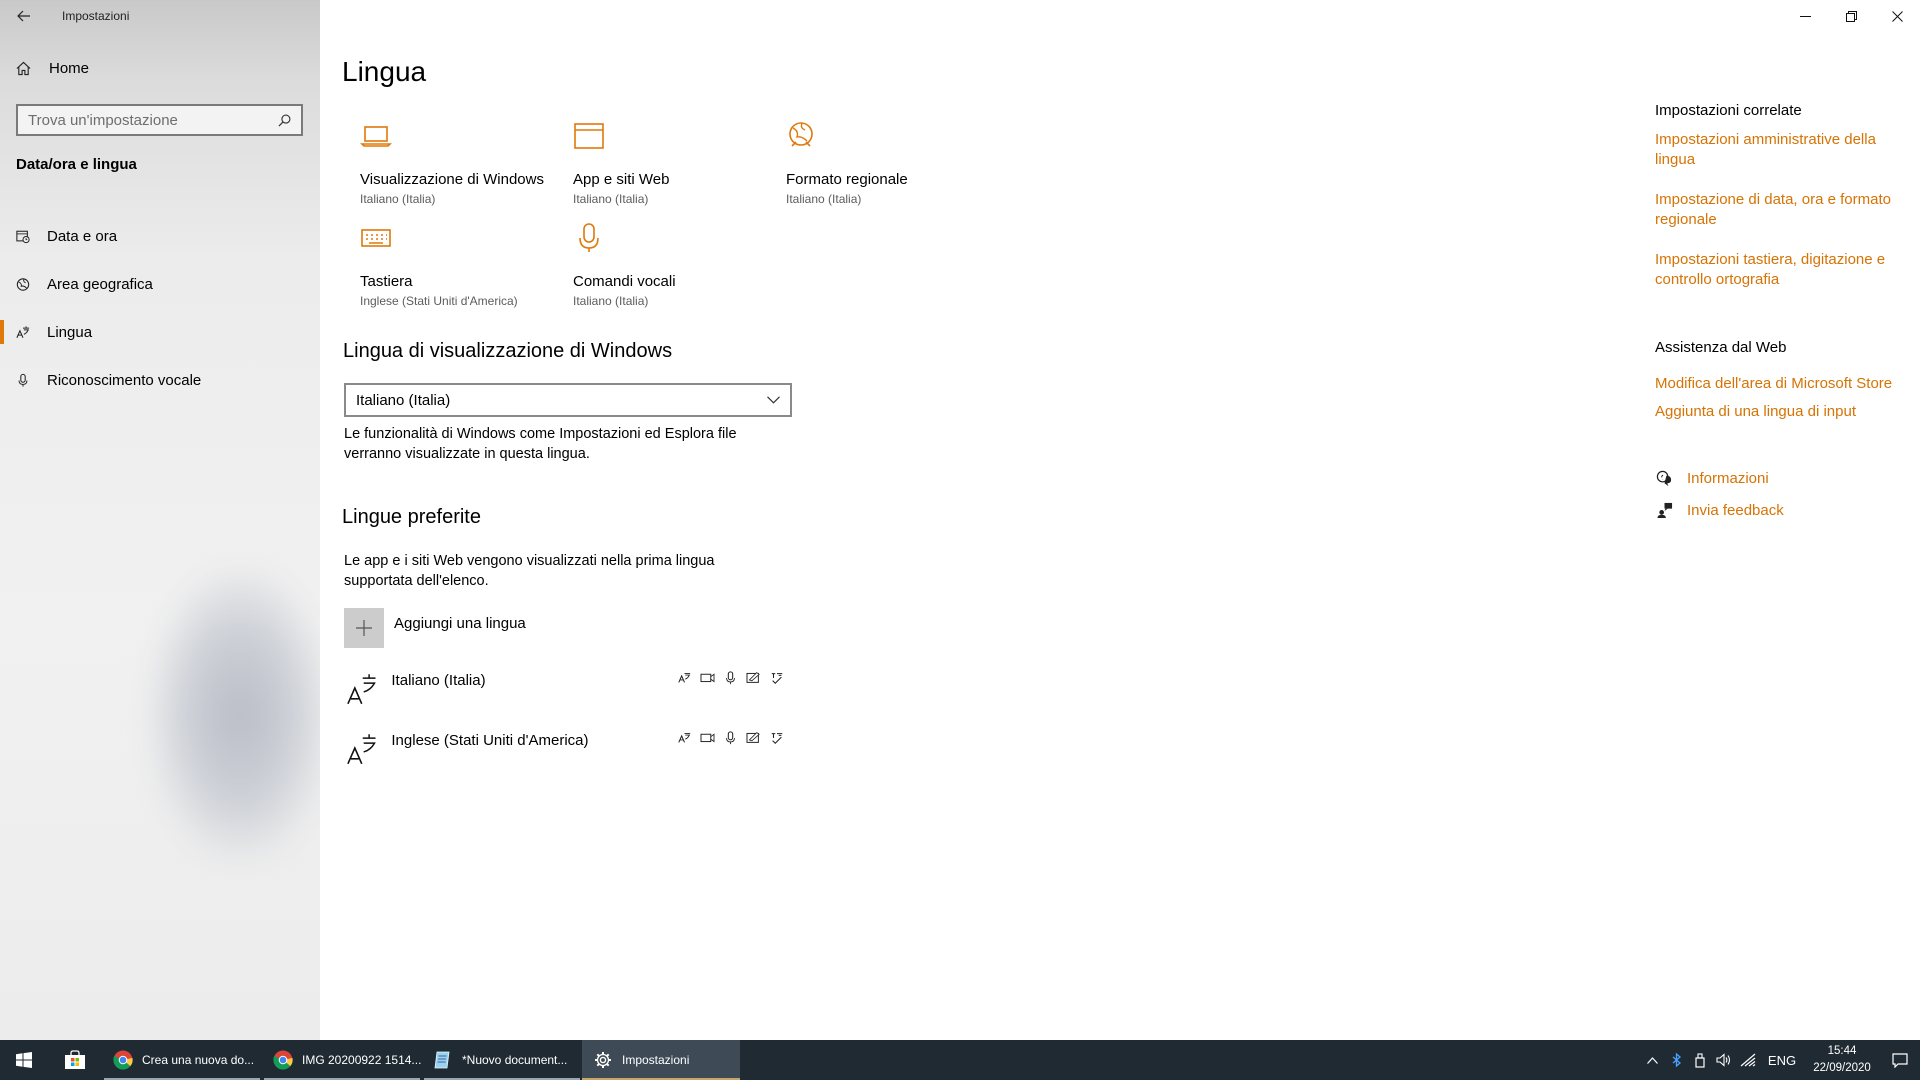 The height and width of the screenshot is (1080, 1920). I want to click on clock: 15:44 22/09/2020, so click(1842, 1060).